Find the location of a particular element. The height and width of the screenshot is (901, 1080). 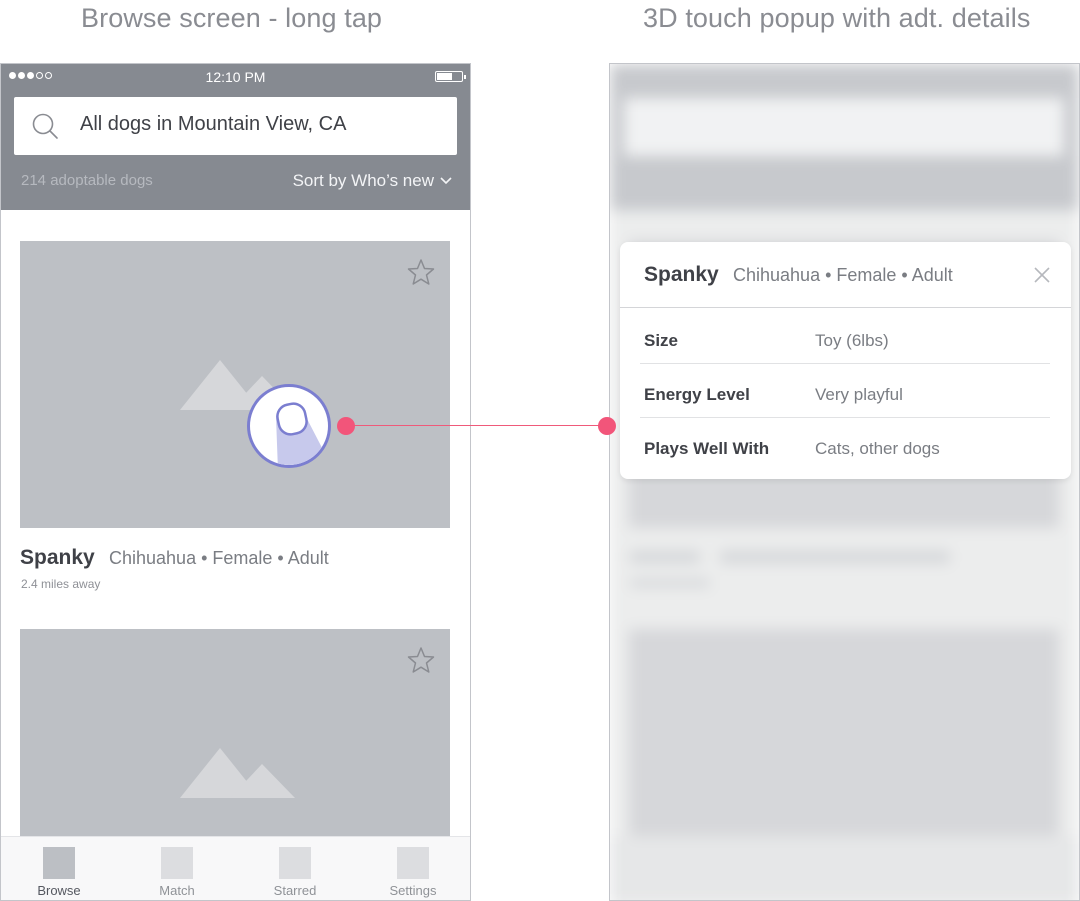

detail-row-plays-well: Plays Well With Cats, other dogs is located at coordinates (845, 445).